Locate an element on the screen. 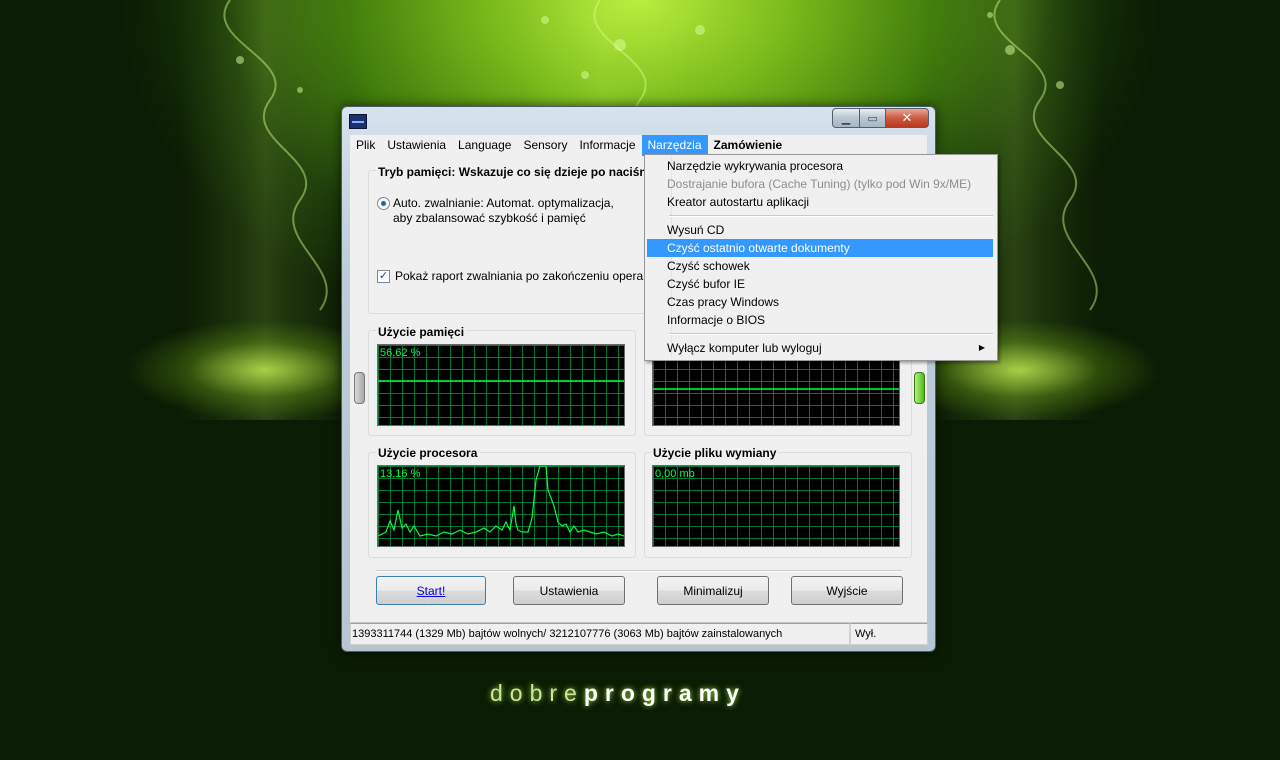  auto-release-radio is located at coordinates (383, 203).